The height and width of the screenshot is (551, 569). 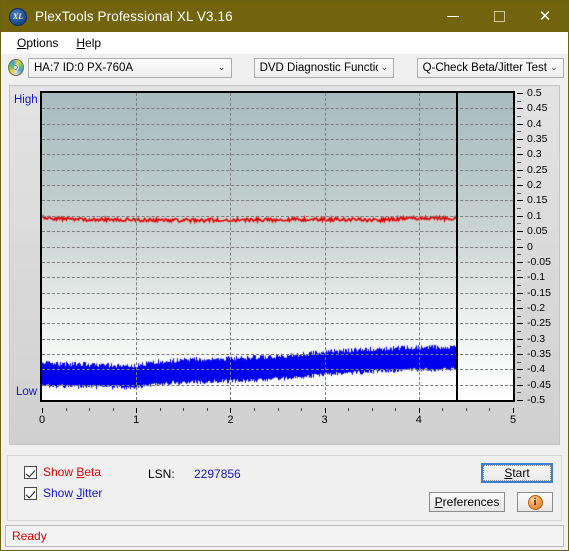 What do you see at coordinates (30, 472) in the screenshot?
I see `checkbox-checked-icon` at bounding box center [30, 472].